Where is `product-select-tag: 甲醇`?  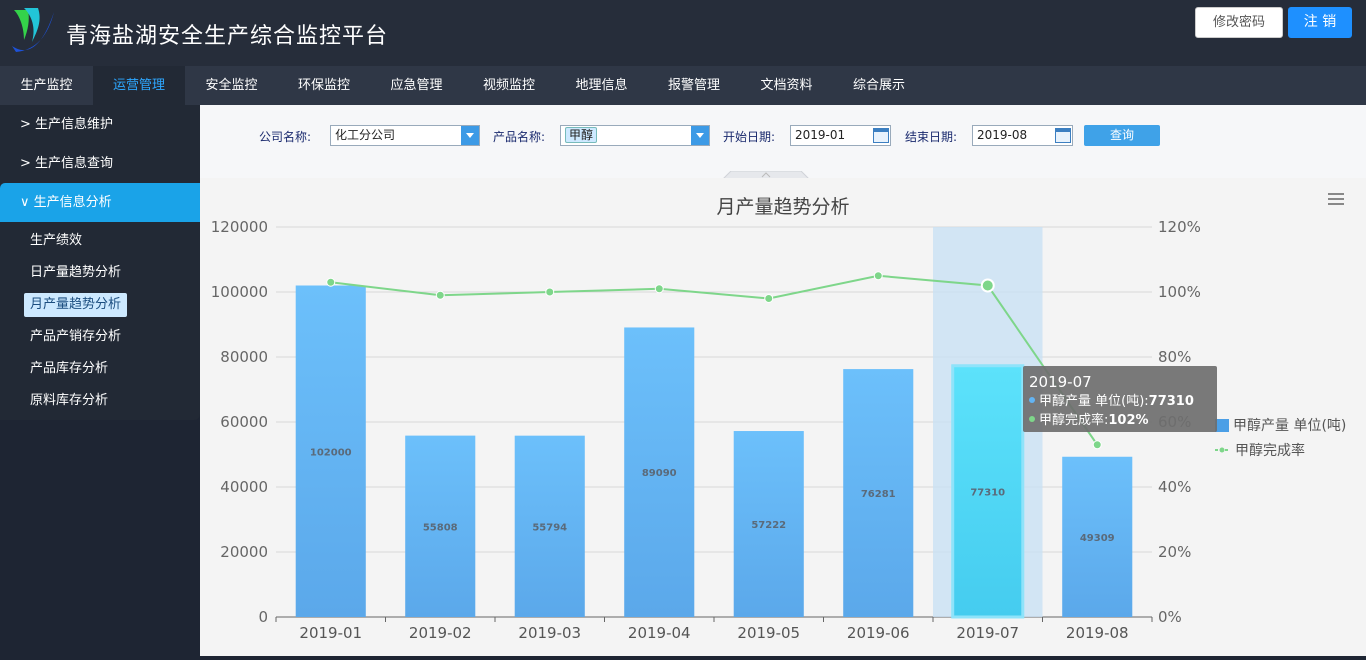
product-select-tag: 甲醇 is located at coordinates (581, 135).